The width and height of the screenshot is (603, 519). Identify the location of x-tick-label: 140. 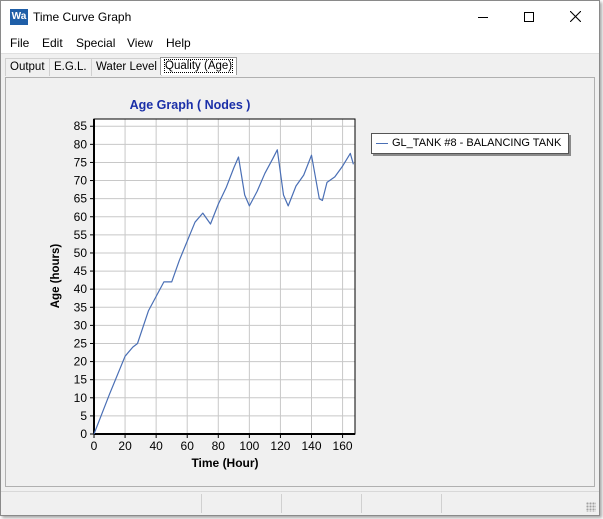
(311, 446).